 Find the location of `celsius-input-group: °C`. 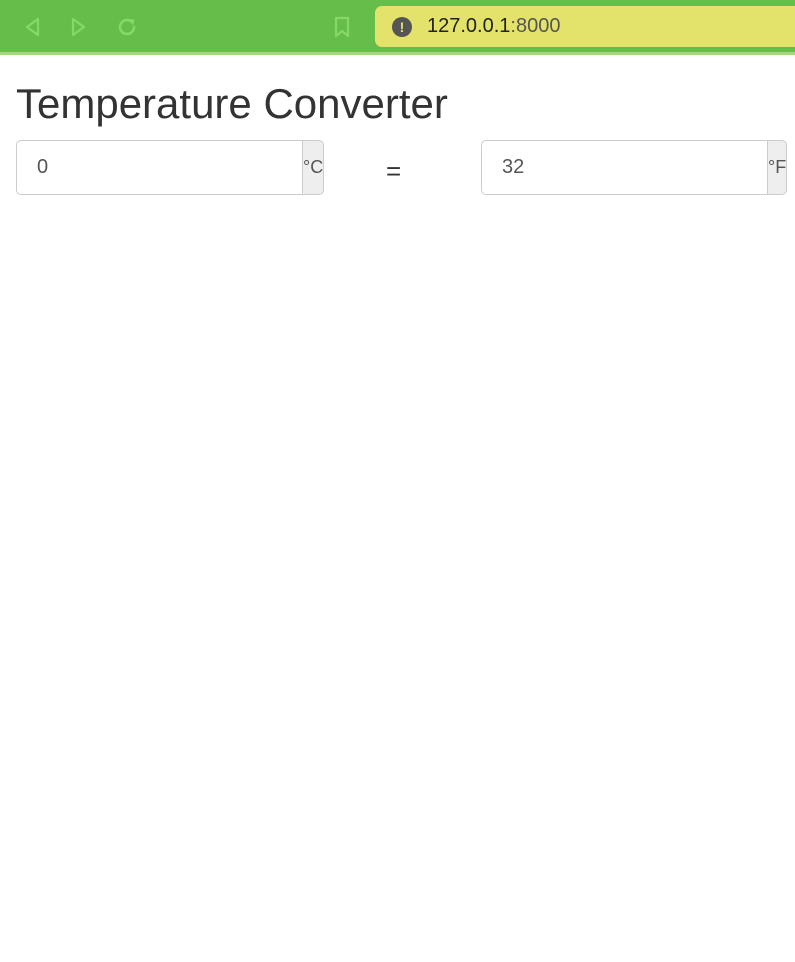

celsius-input-group: °C is located at coordinates (170, 167).